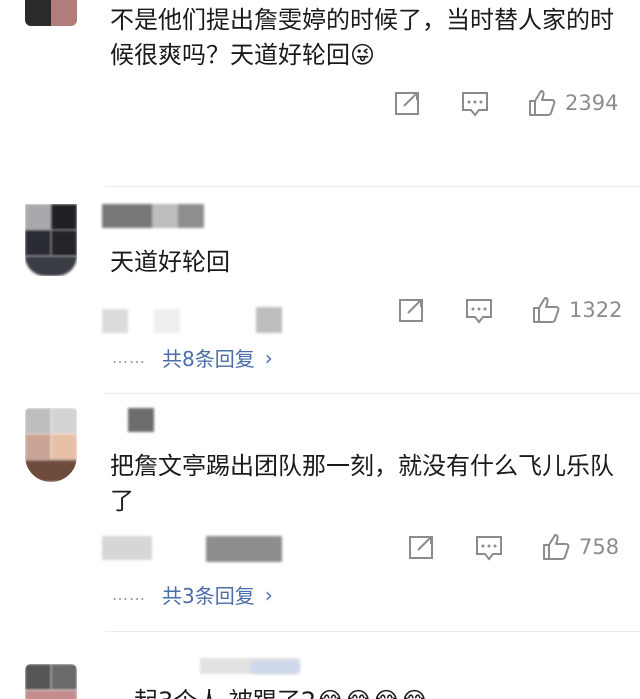 Image resolution: width=640 pixels, height=699 pixels. Describe the element at coordinates (596, 310) in the screenshot. I see `like-count: 1322` at that location.